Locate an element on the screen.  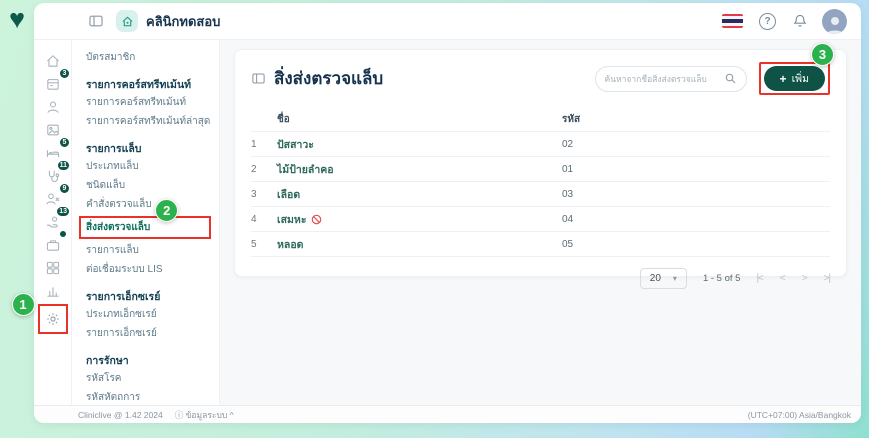
table-row: 1 ปัสสาวะ 02 is located at coordinates (540, 144).